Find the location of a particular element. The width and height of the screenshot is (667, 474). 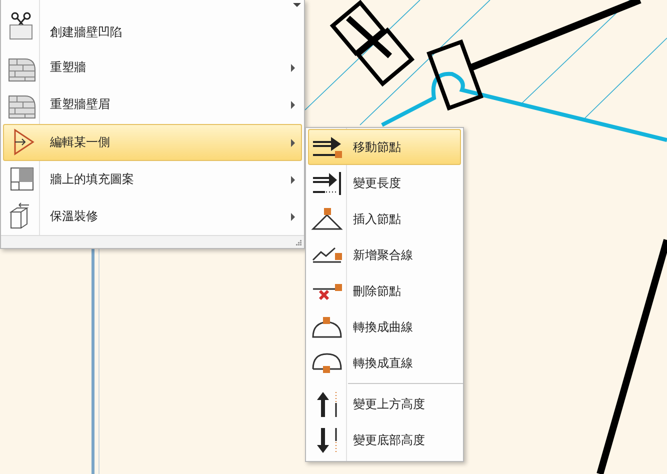

menu-item: 變更上方高度 is located at coordinates (384, 404).